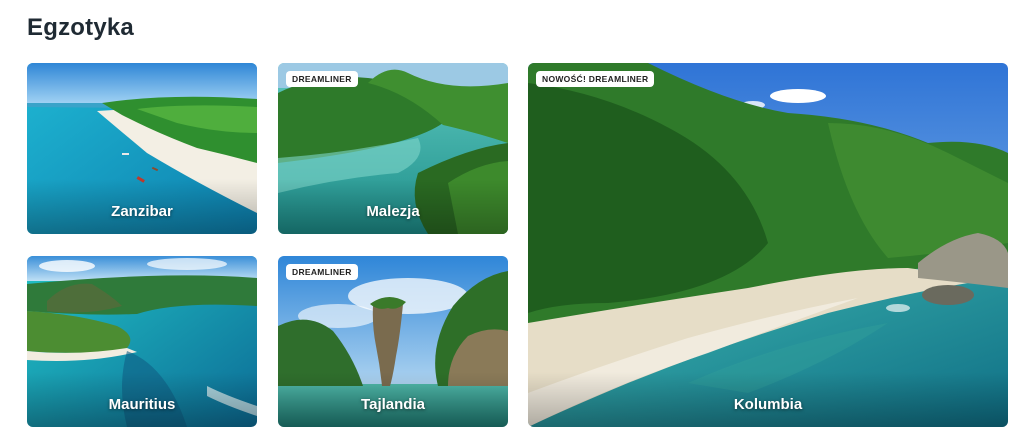 The height and width of the screenshot is (445, 1024). What do you see at coordinates (393, 404) in the screenshot?
I see `card-title: Tajlandia` at bounding box center [393, 404].